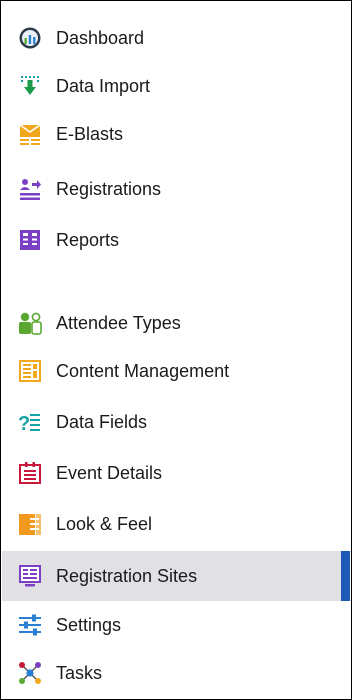 The image size is (352, 700). What do you see at coordinates (176, 38) in the screenshot?
I see `sidebar-item-dashboard: Dashboard` at bounding box center [176, 38].